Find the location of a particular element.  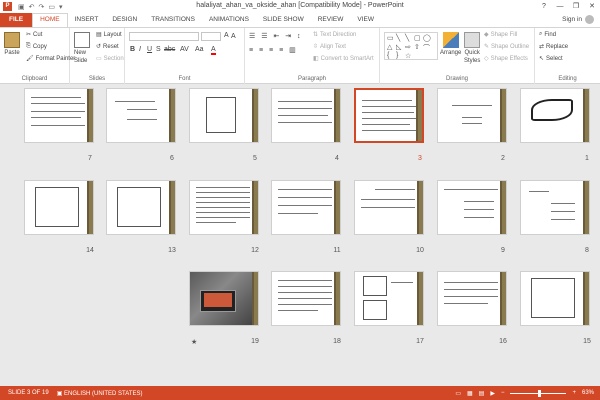

align-text-button: ⇳ Align Text is located at coordinates (329, 47).